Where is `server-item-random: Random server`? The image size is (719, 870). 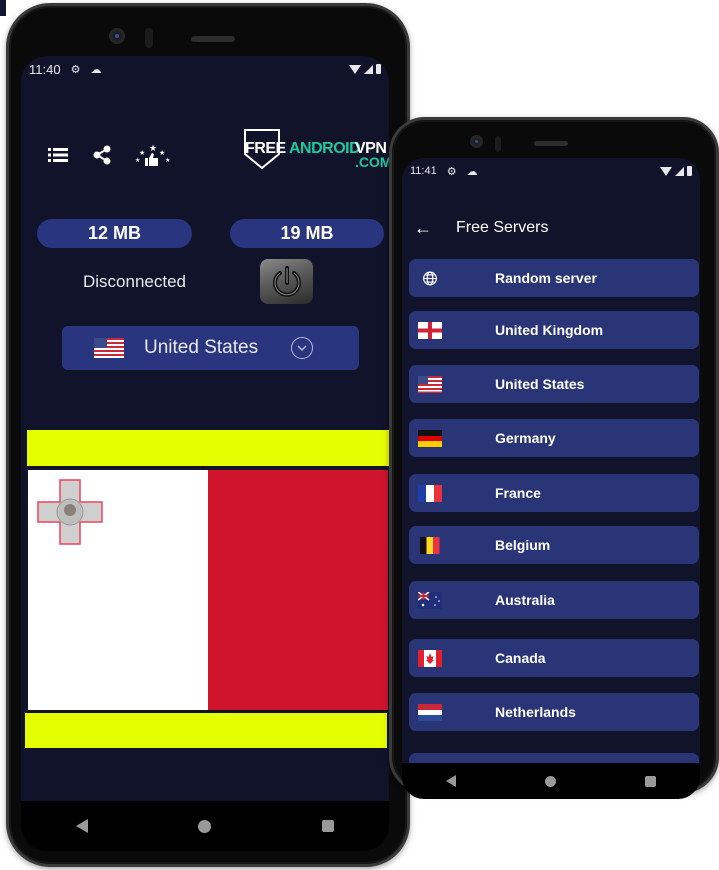 server-item-random: Random server is located at coordinates (554, 278).